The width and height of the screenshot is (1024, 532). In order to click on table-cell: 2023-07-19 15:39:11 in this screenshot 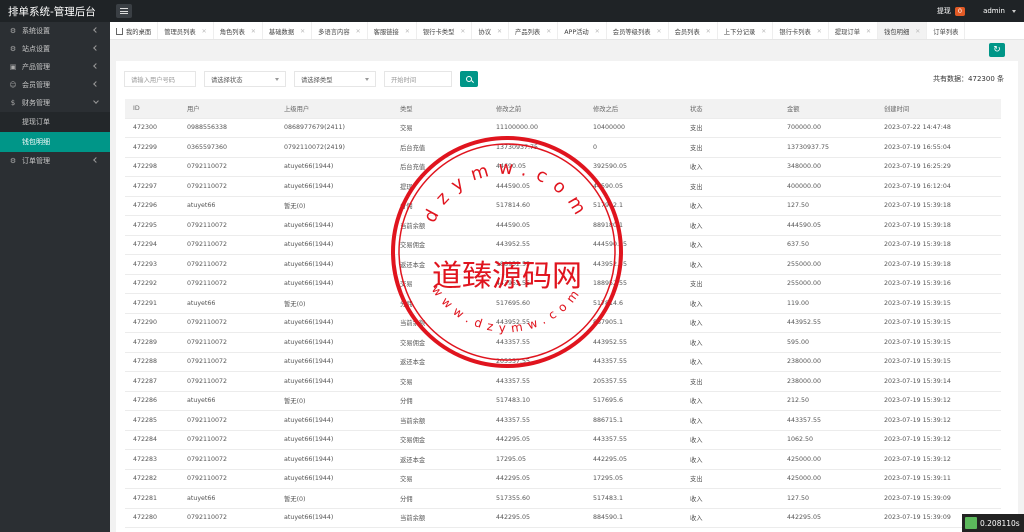, I will do `click(938, 479)`.